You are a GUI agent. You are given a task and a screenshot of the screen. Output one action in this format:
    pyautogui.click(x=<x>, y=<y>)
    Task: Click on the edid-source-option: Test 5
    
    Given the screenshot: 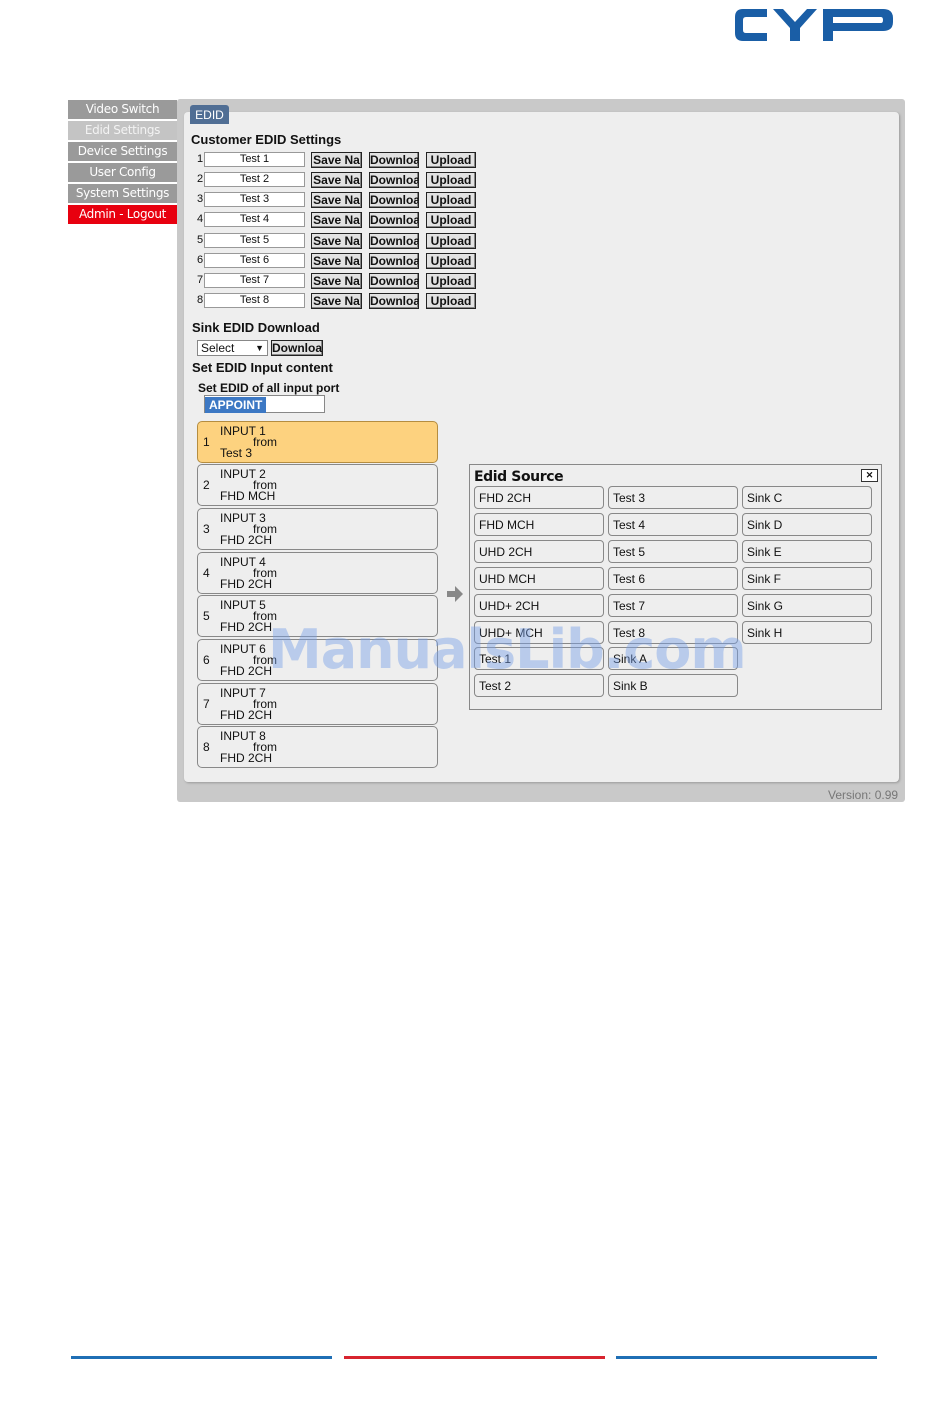 What is the action you would take?
    pyautogui.click(x=673, y=551)
    